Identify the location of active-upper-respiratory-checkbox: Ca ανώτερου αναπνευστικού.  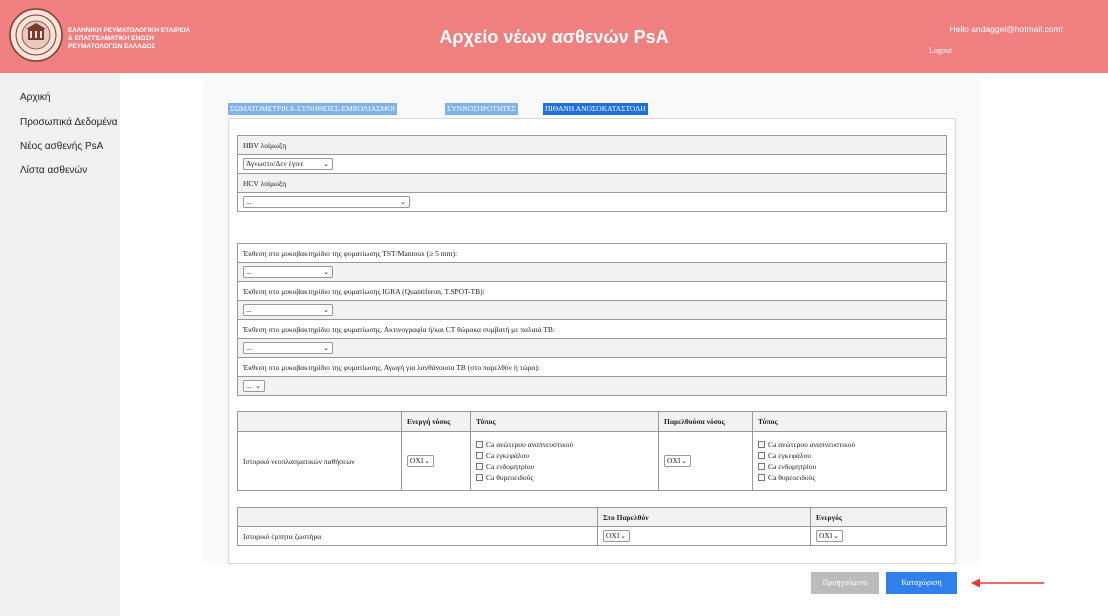
(564, 444).